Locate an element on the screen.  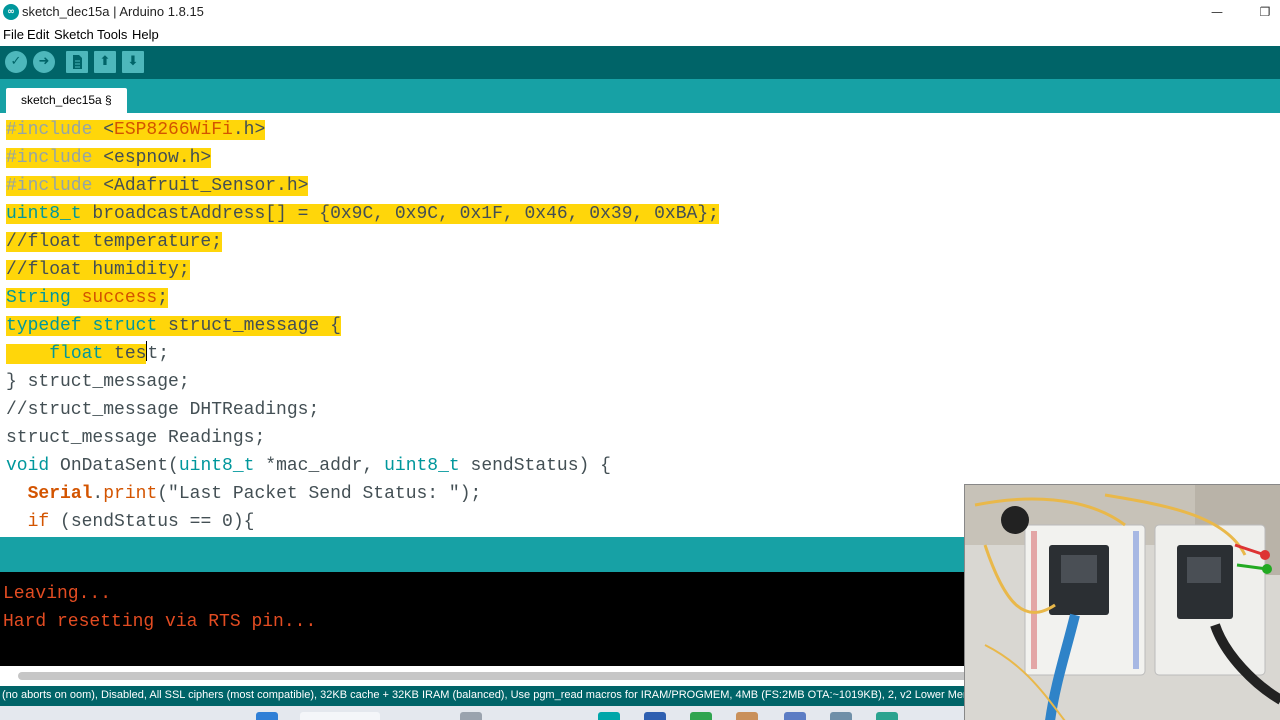
menu-help: Help is located at coordinates (145, 34).